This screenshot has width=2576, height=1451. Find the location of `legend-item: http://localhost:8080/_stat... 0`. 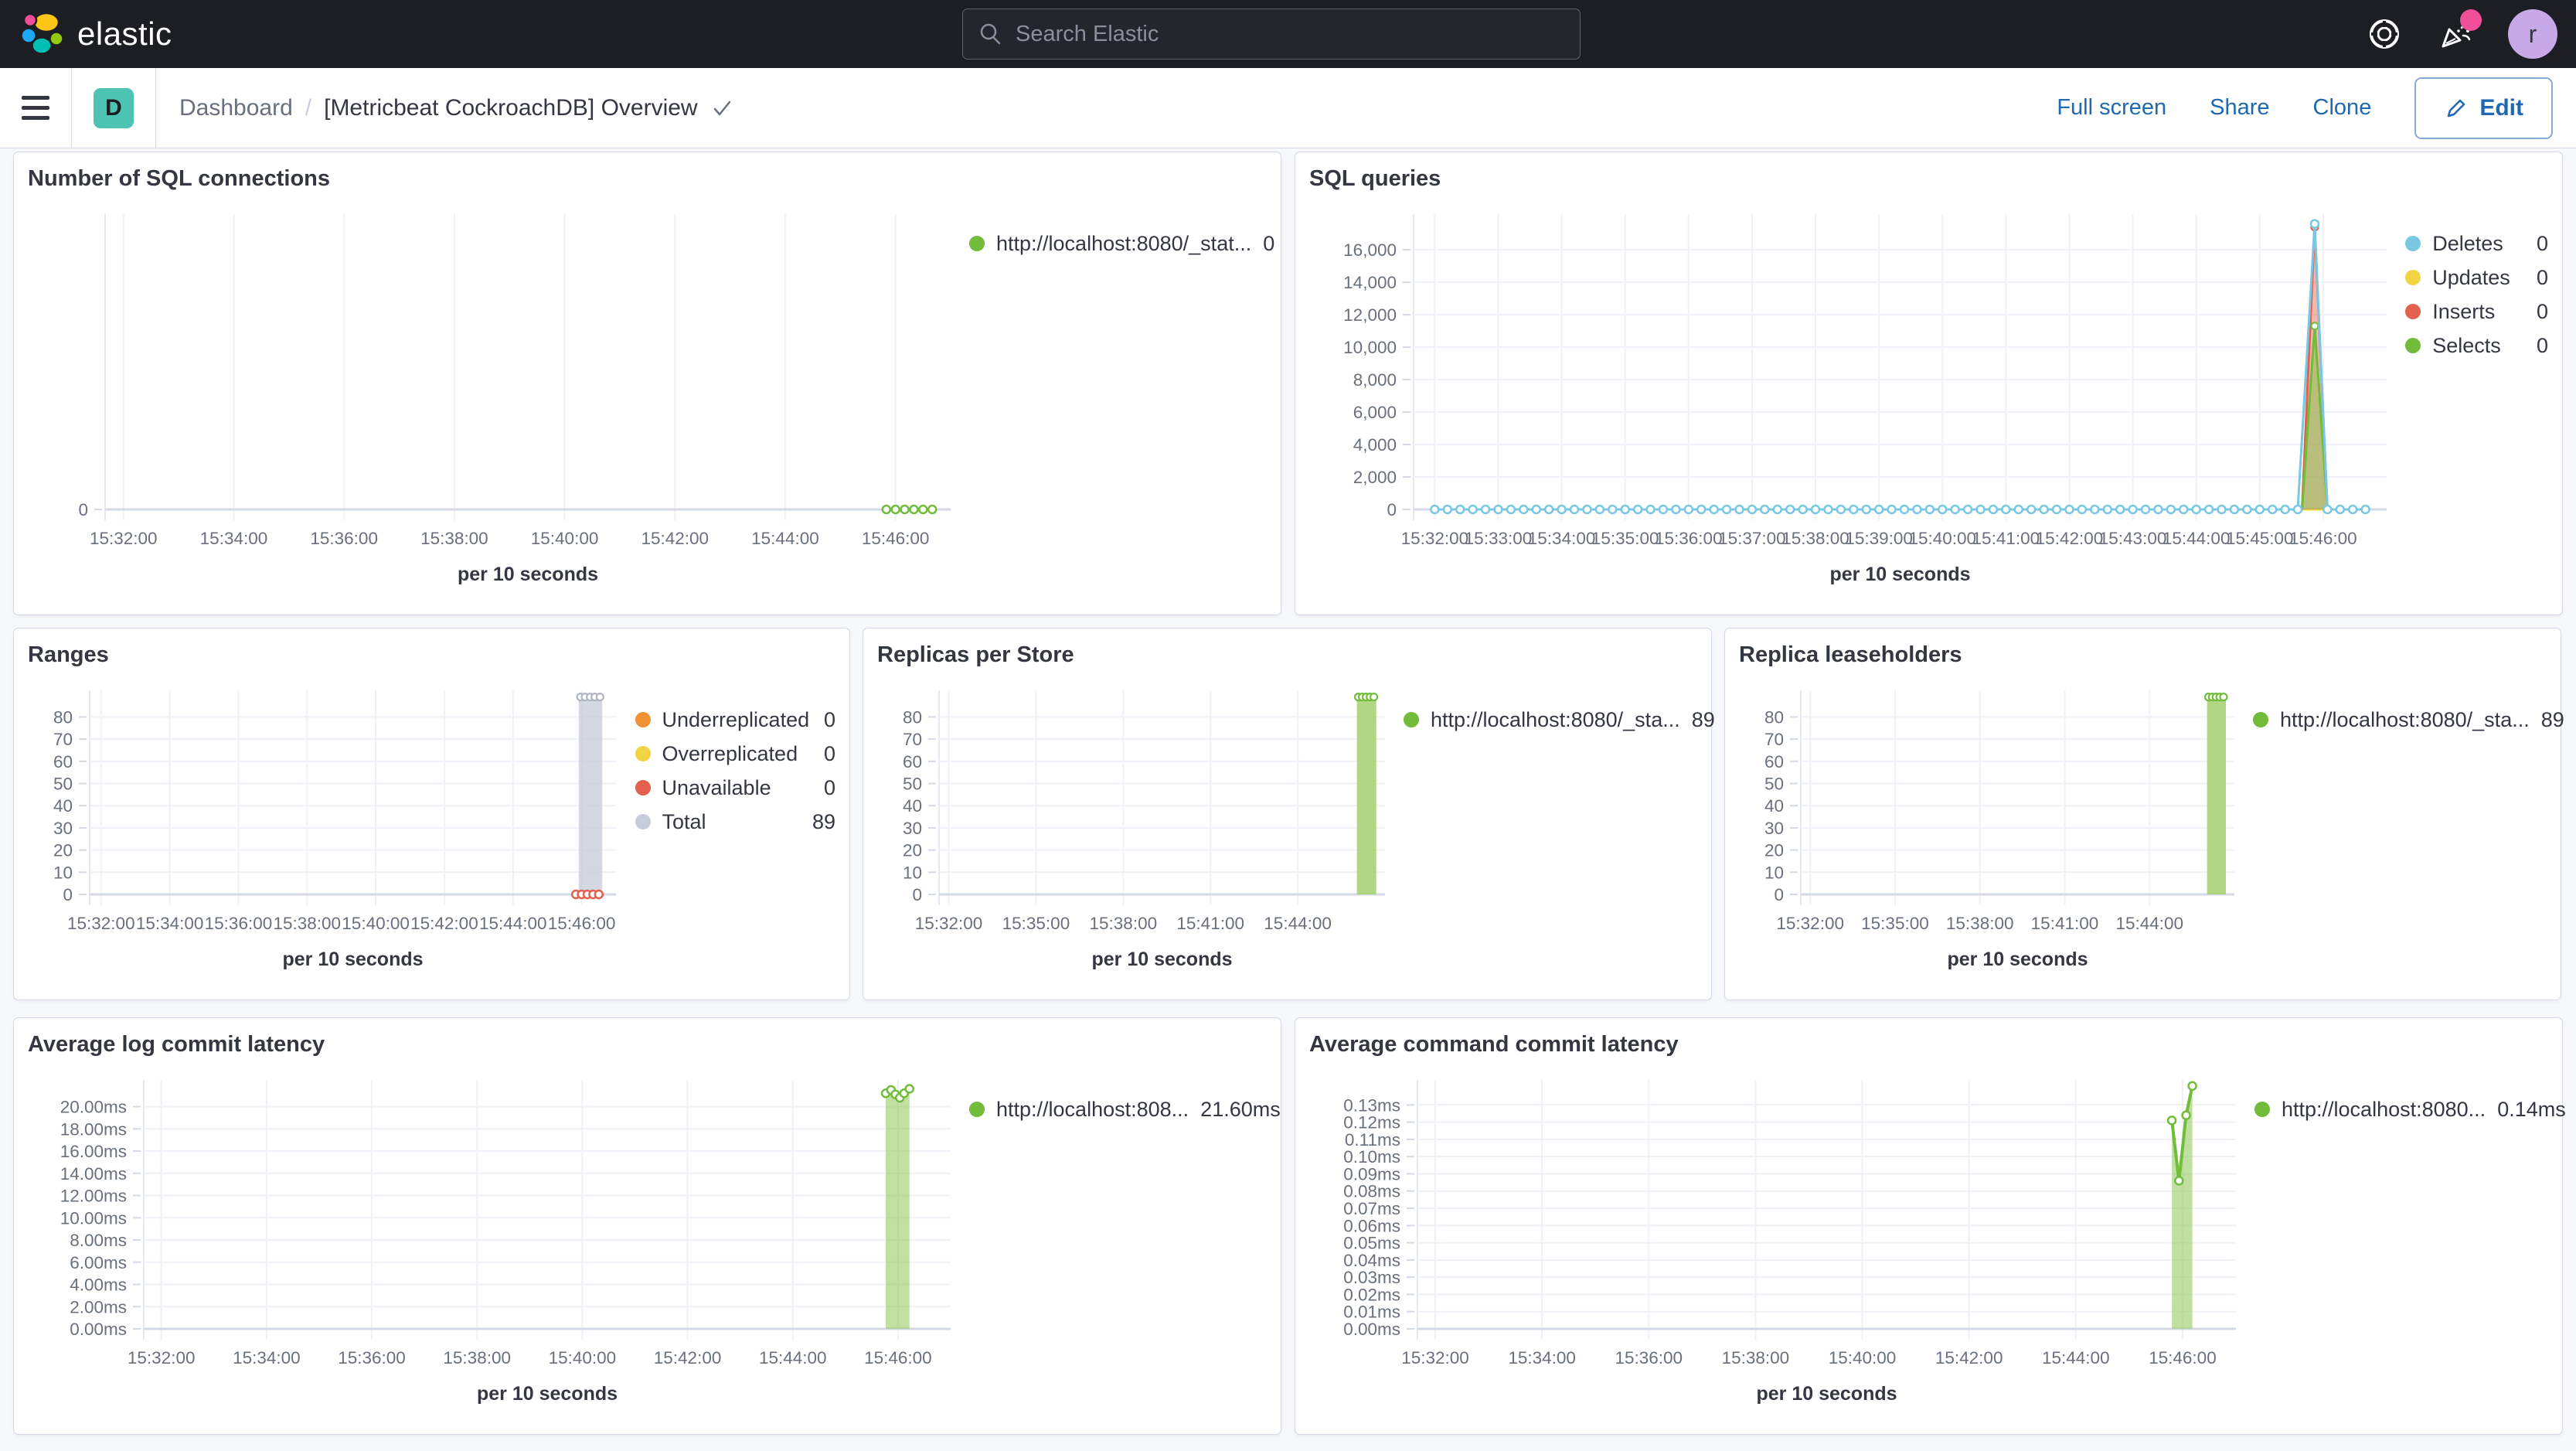

legend-item: http://localhost:8080/_stat... 0 is located at coordinates (1121, 244).